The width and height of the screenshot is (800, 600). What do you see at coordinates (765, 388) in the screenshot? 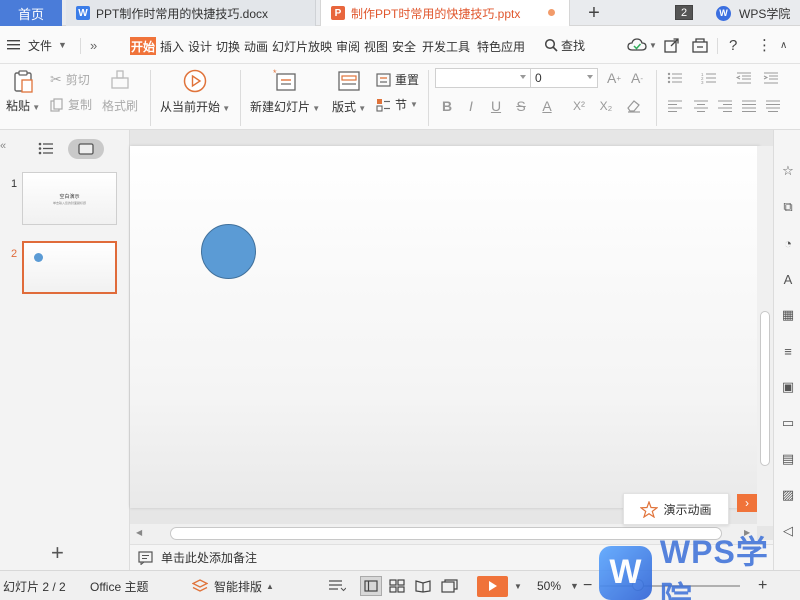
I see `vertical-scroll-thumb` at bounding box center [765, 388].